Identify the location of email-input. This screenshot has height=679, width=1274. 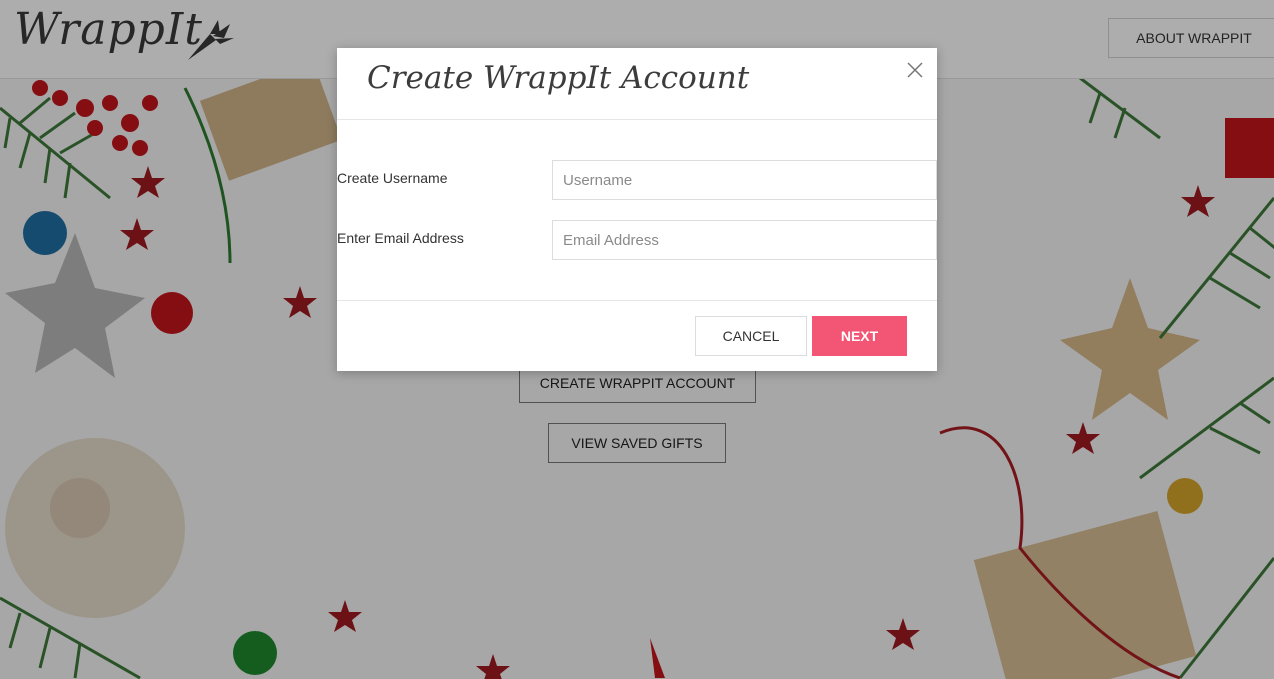
(744, 240).